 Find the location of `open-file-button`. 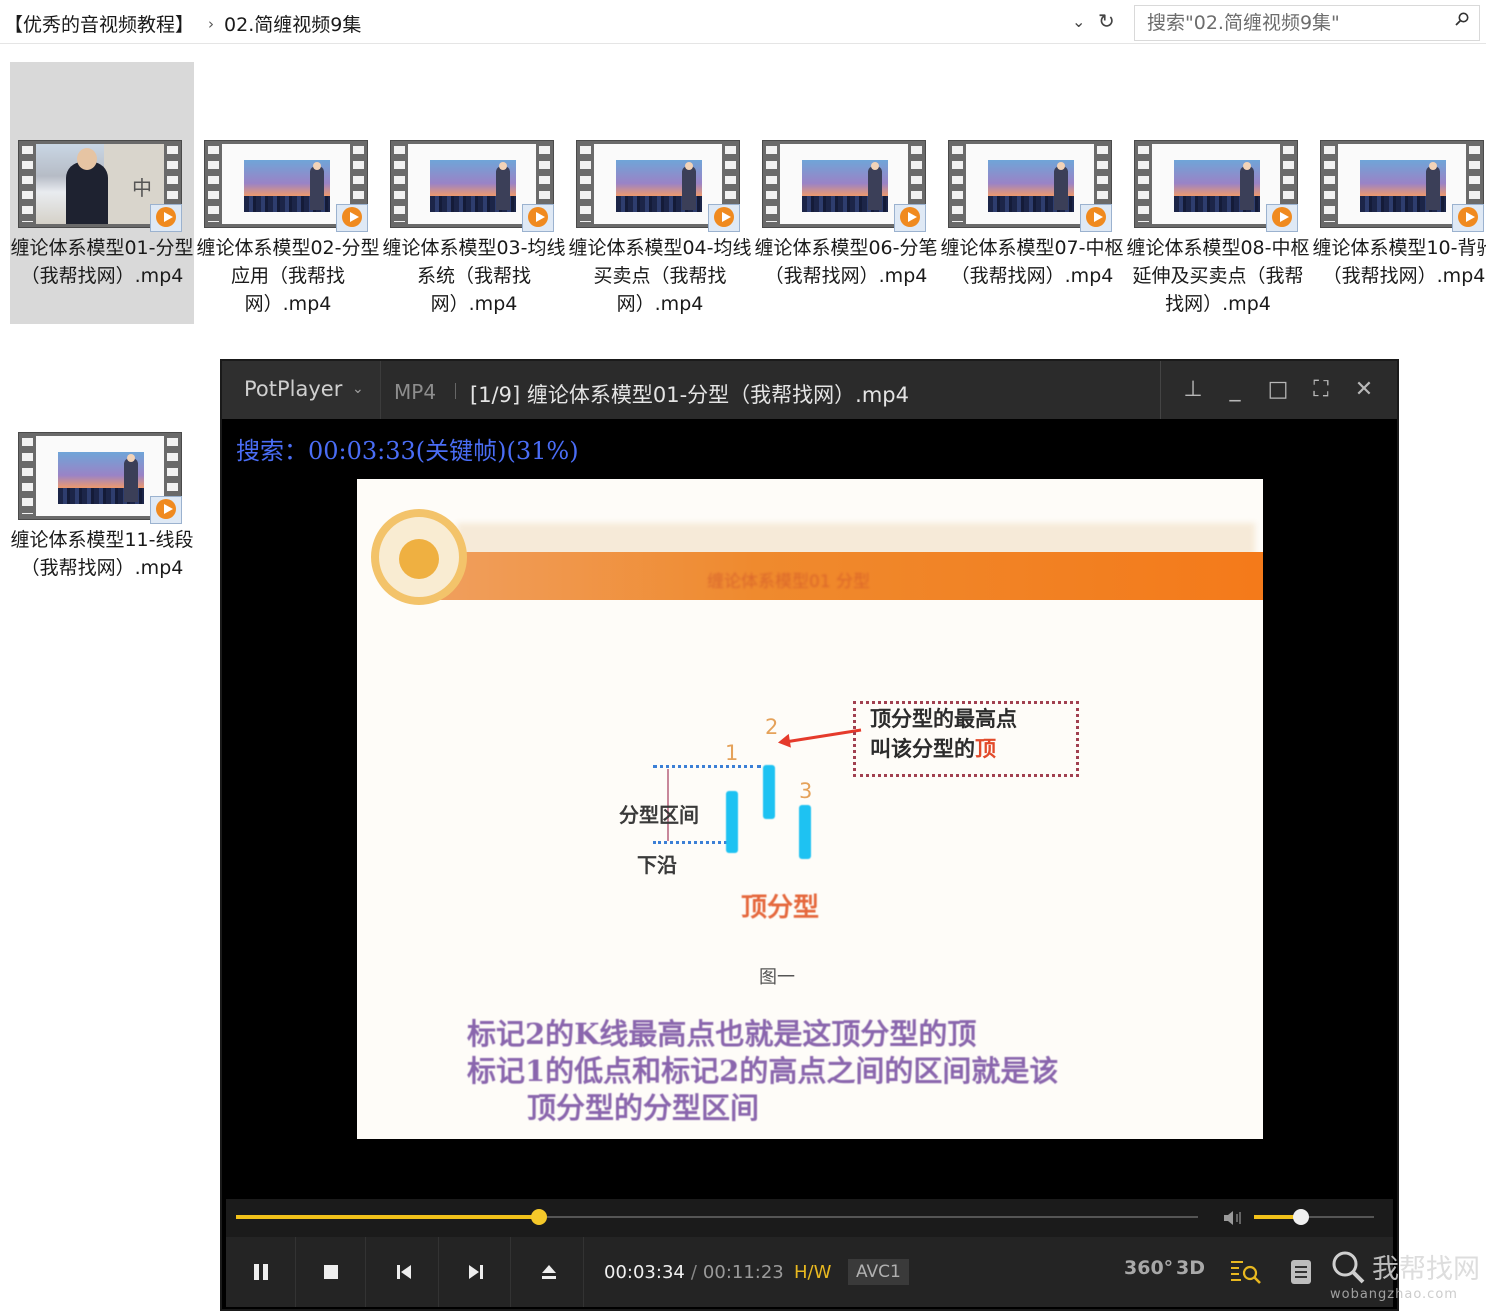

open-file-button is located at coordinates (549, 1272).